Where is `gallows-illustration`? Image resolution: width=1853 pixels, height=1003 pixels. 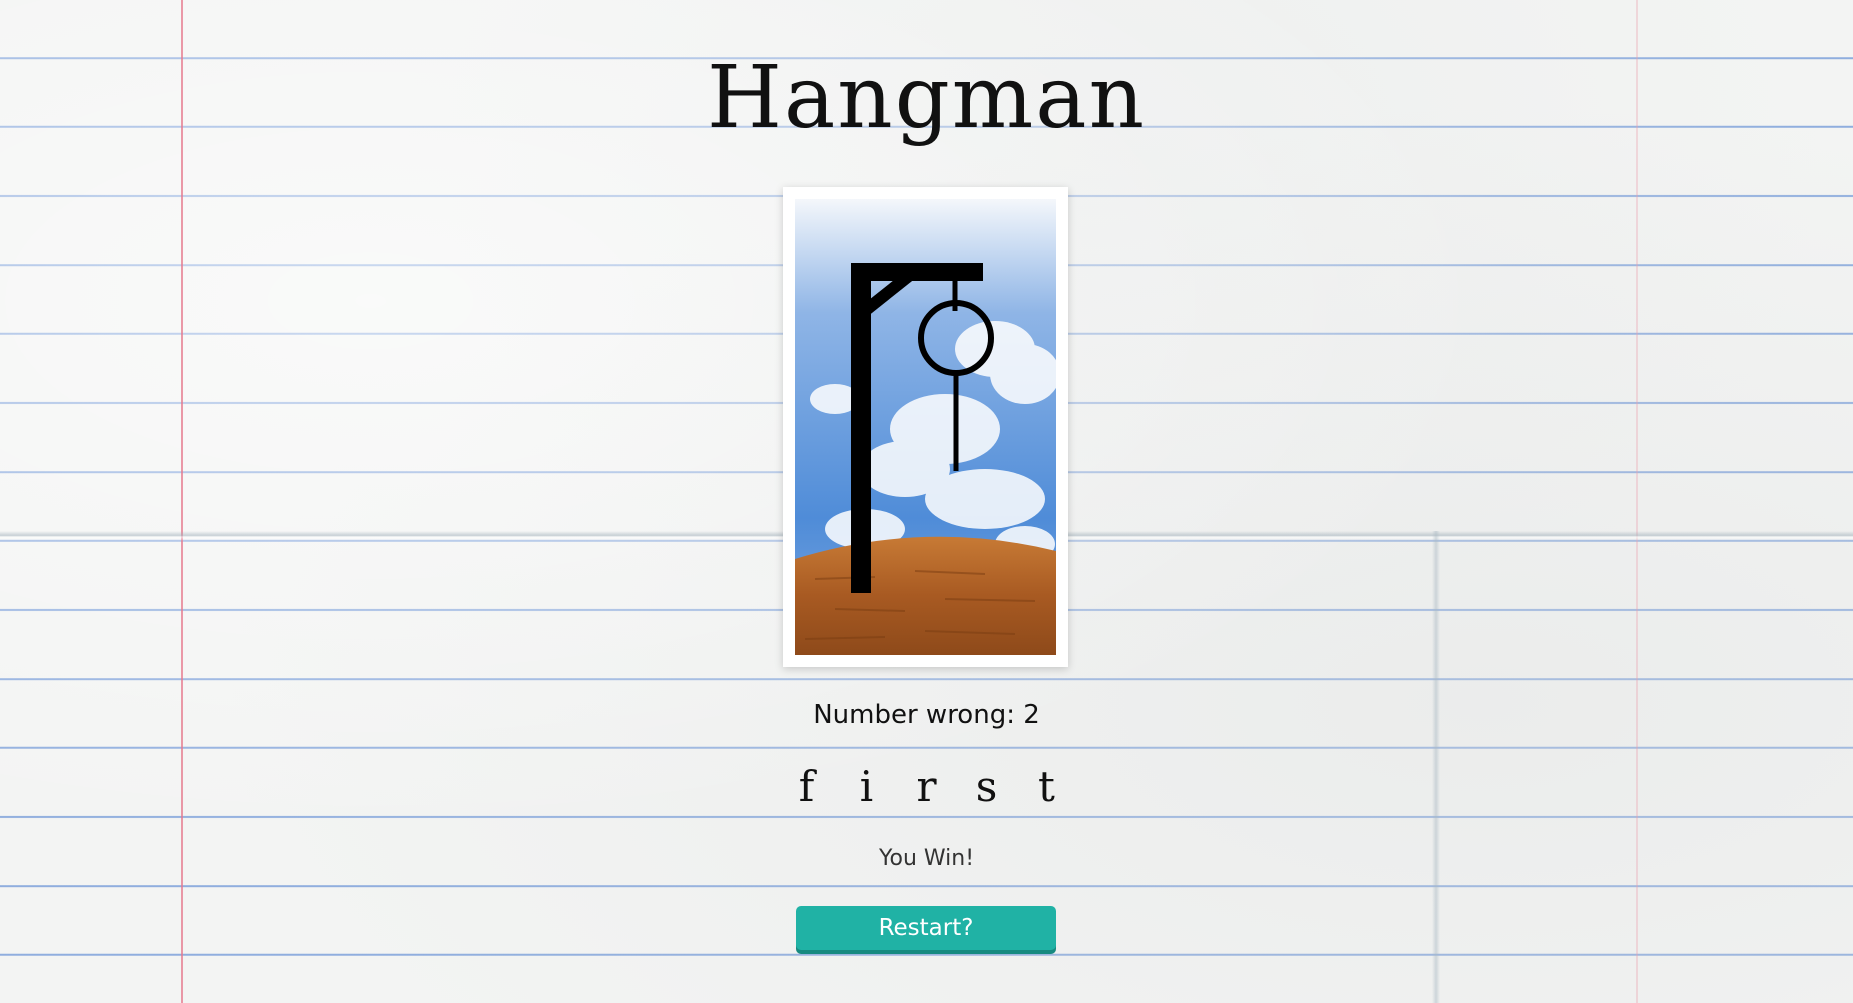
gallows-illustration is located at coordinates (925, 427).